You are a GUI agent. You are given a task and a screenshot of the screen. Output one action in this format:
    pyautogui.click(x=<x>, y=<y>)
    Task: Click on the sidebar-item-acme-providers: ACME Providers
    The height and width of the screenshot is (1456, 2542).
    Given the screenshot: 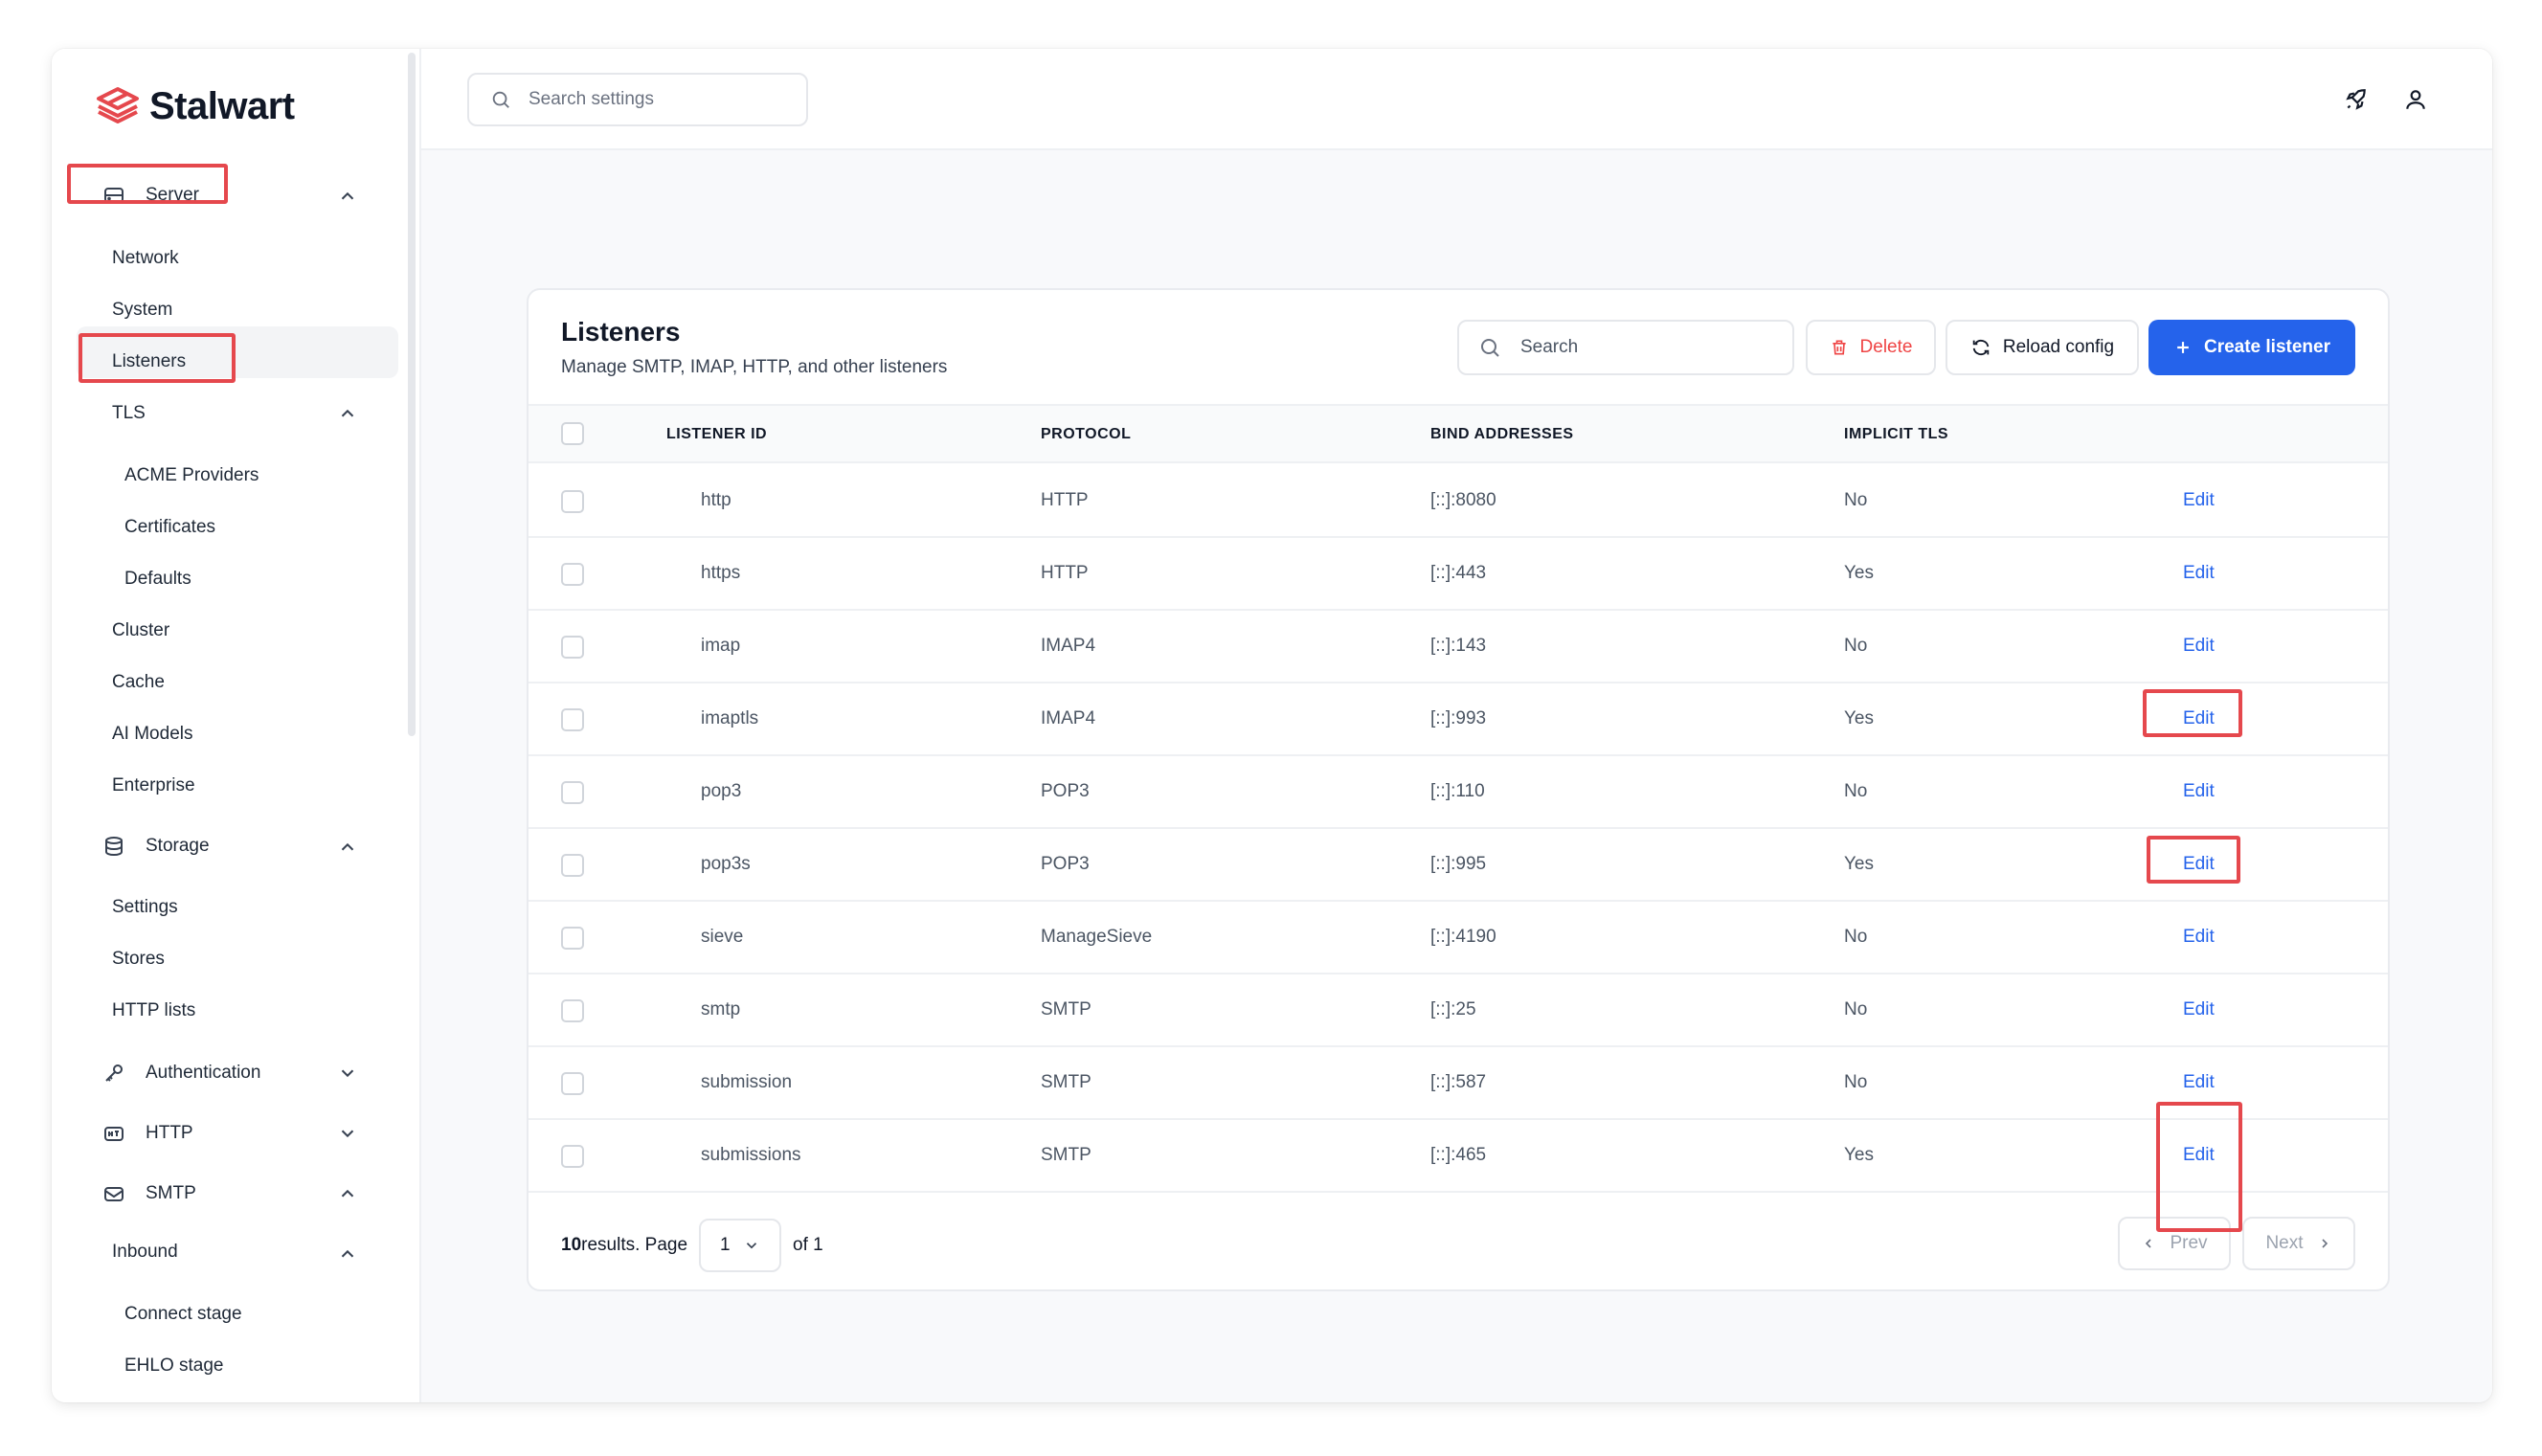 What is the action you would take?
    pyautogui.click(x=191, y=476)
    